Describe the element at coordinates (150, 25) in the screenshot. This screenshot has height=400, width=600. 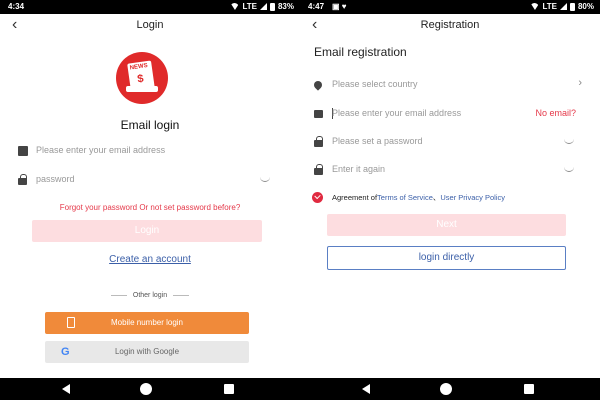
I see `page-title: Login` at that location.